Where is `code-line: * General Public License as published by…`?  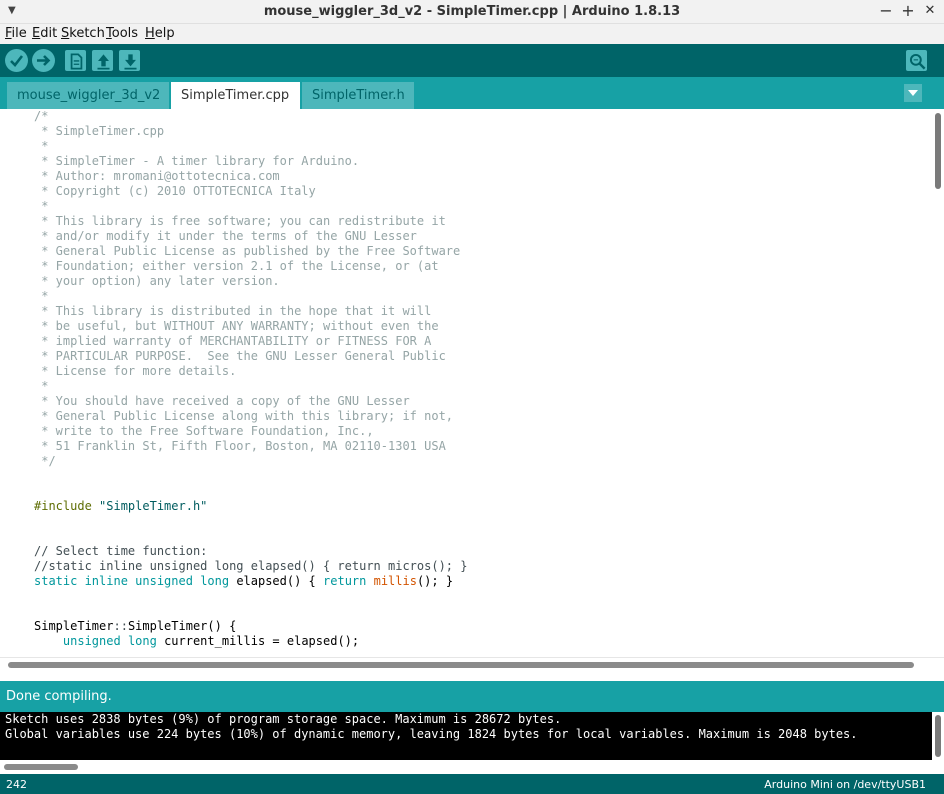 code-line: * General Public License as published by… is located at coordinates (250, 251).